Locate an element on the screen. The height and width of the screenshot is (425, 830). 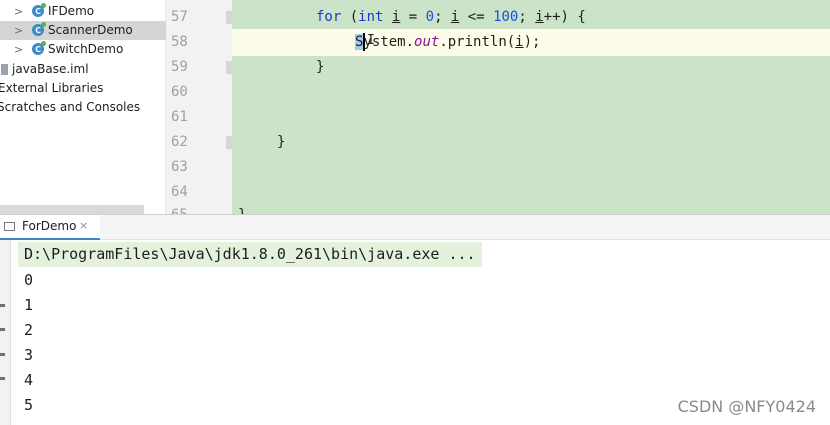
tree-item-scannerdemo: > C ScannerDemo is located at coordinates (83, 30).